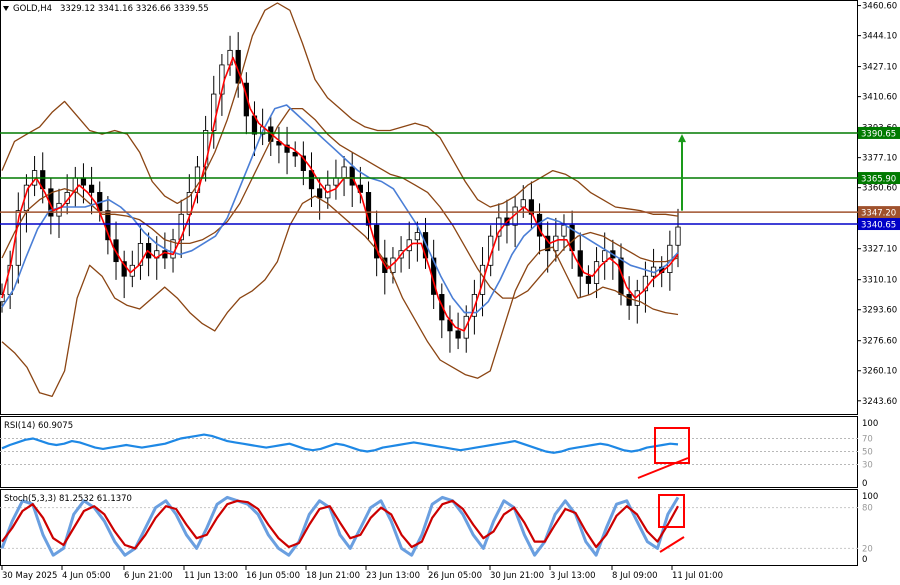  I want to click on time-tick-label: 6 Jun 21:00, so click(148, 576).